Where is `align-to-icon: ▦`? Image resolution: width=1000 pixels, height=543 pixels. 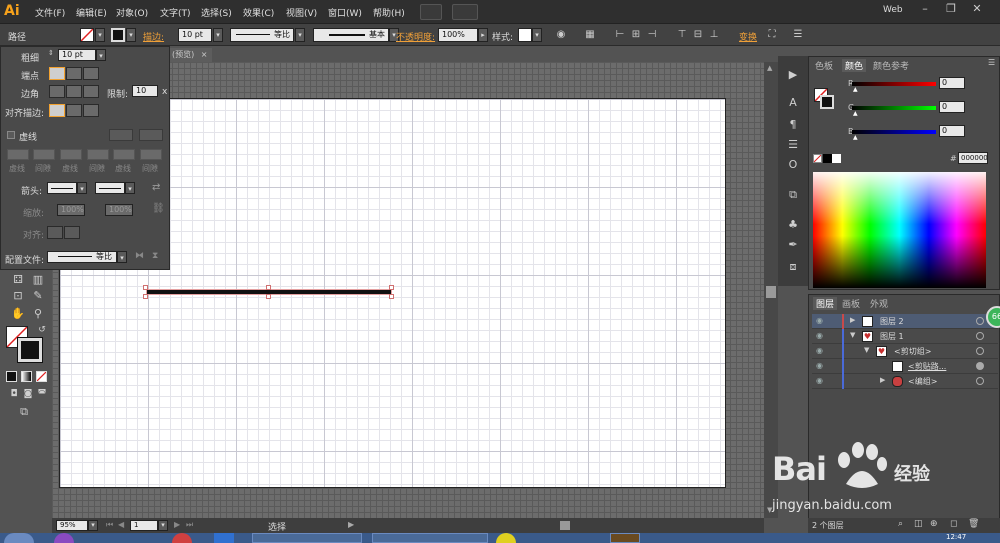 align-to-icon: ▦ is located at coordinates (590, 35).